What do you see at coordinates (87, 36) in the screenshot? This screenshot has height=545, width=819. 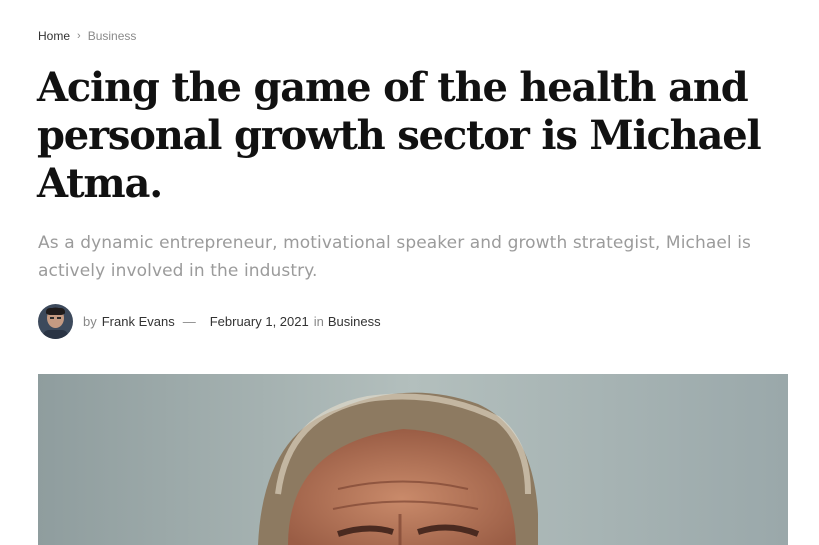 I see `breadcrumb: Home › Business` at bounding box center [87, 36].